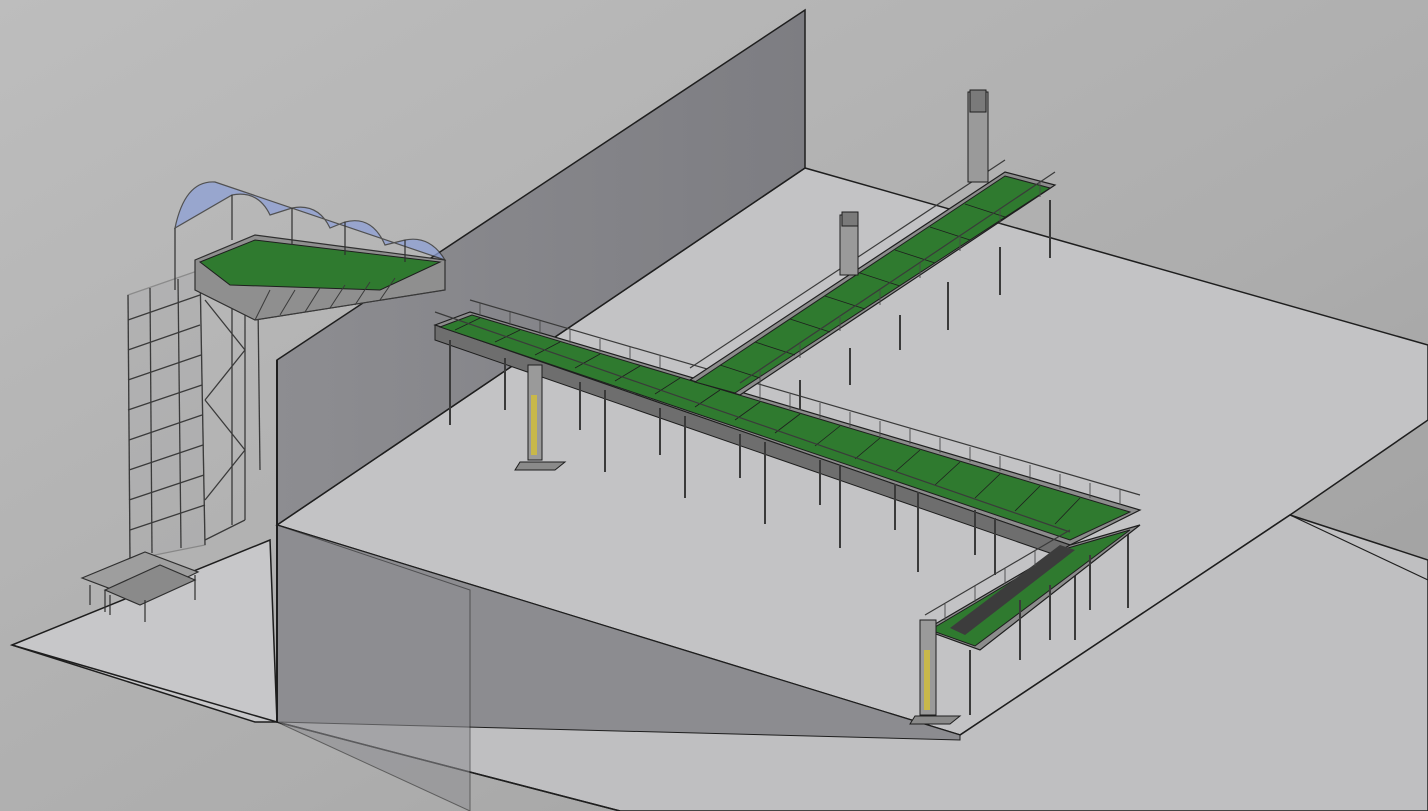 The height and width of the screenshot is (811, 1428). Describe the element at coordinates (978, 136) in the screenshot. I see `lift-far` at that location.